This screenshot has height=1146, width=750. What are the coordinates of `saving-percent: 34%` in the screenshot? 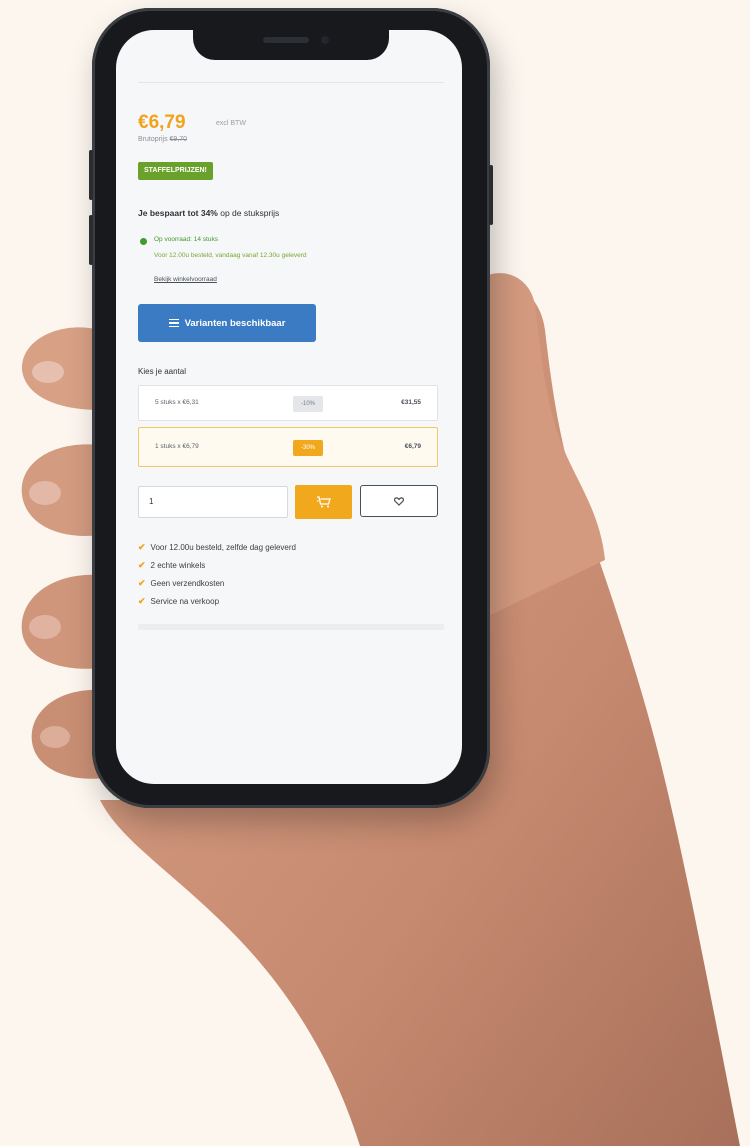 It's located at (209, 213).